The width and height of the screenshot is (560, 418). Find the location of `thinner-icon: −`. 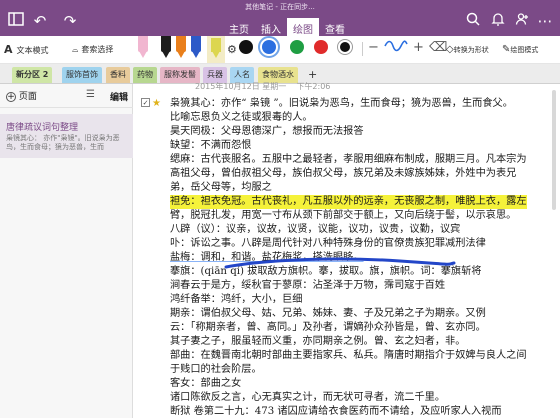

thinner-icon: − is located at coordinates (373, 48).